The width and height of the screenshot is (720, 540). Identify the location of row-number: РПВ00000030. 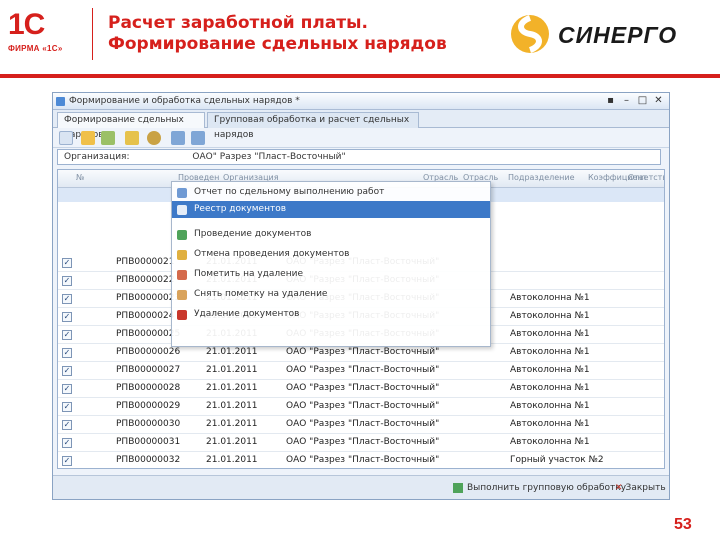
(148, 424).